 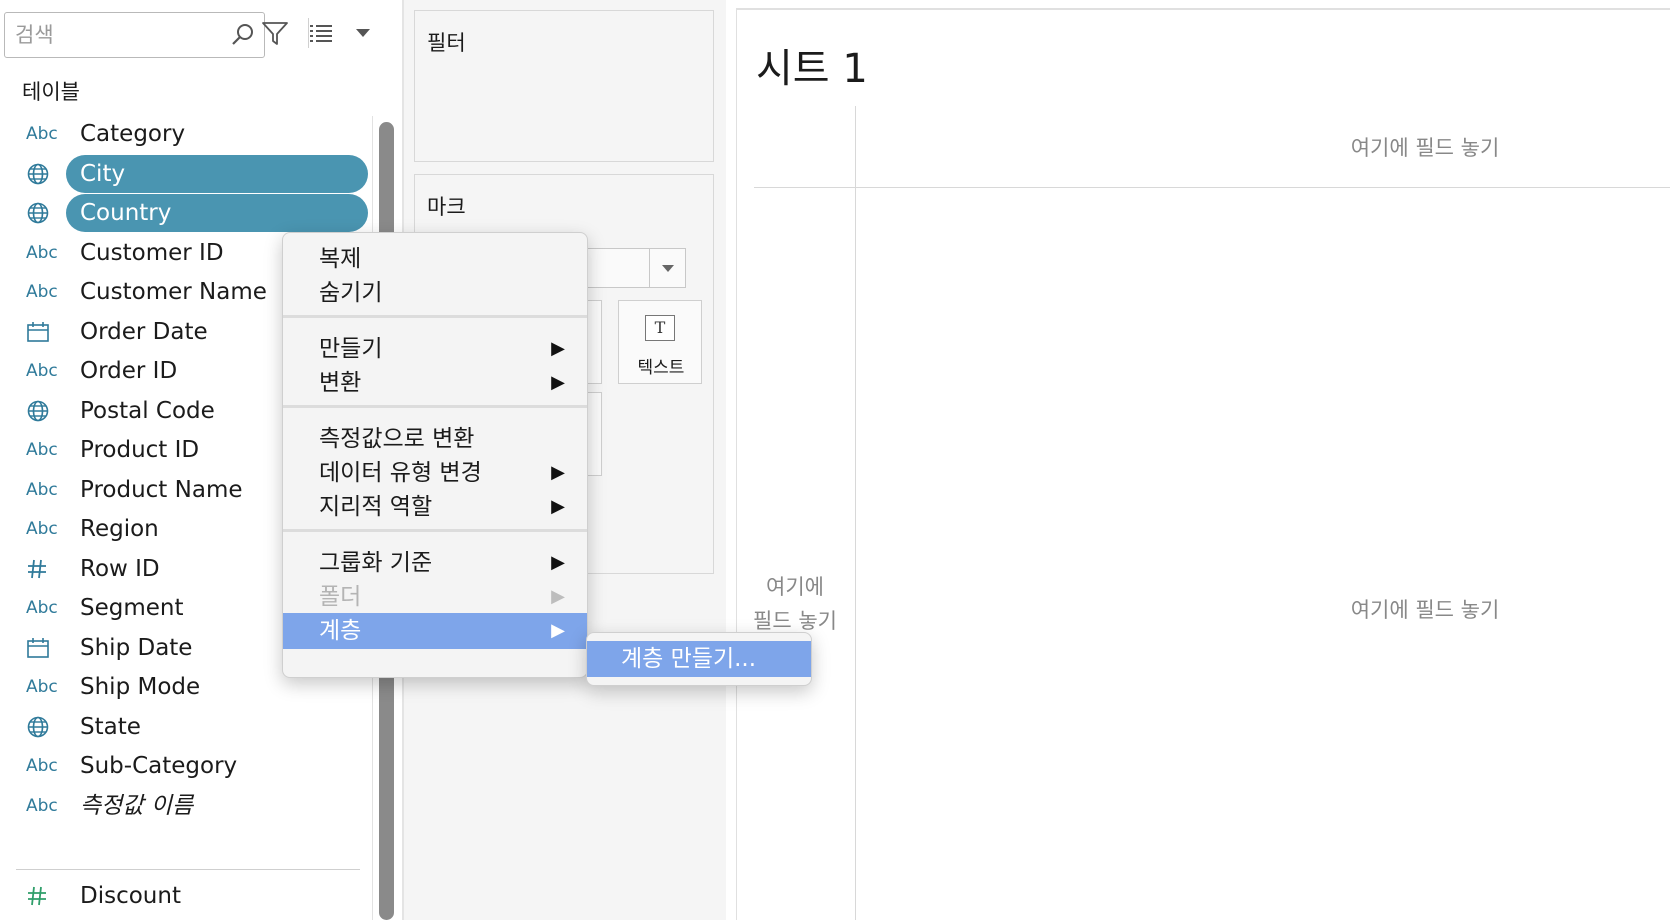 What do you see at coordinates (435, 631) in the screenshot?
I see `context-menu-item: 계층 ▶` at bounding box center [435, 631].